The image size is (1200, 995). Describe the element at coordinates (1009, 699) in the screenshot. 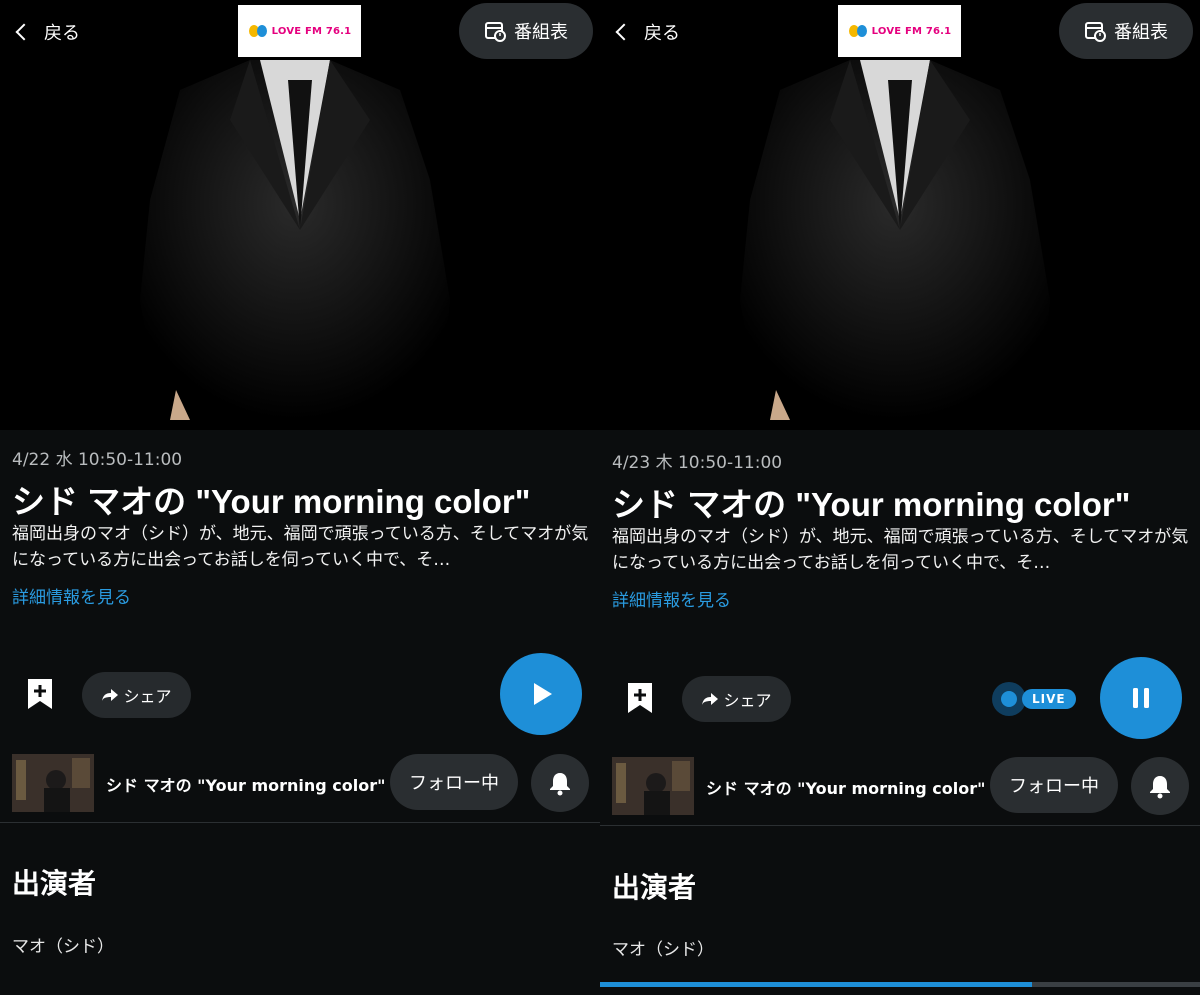

I see `live-dot-icon` at that location.